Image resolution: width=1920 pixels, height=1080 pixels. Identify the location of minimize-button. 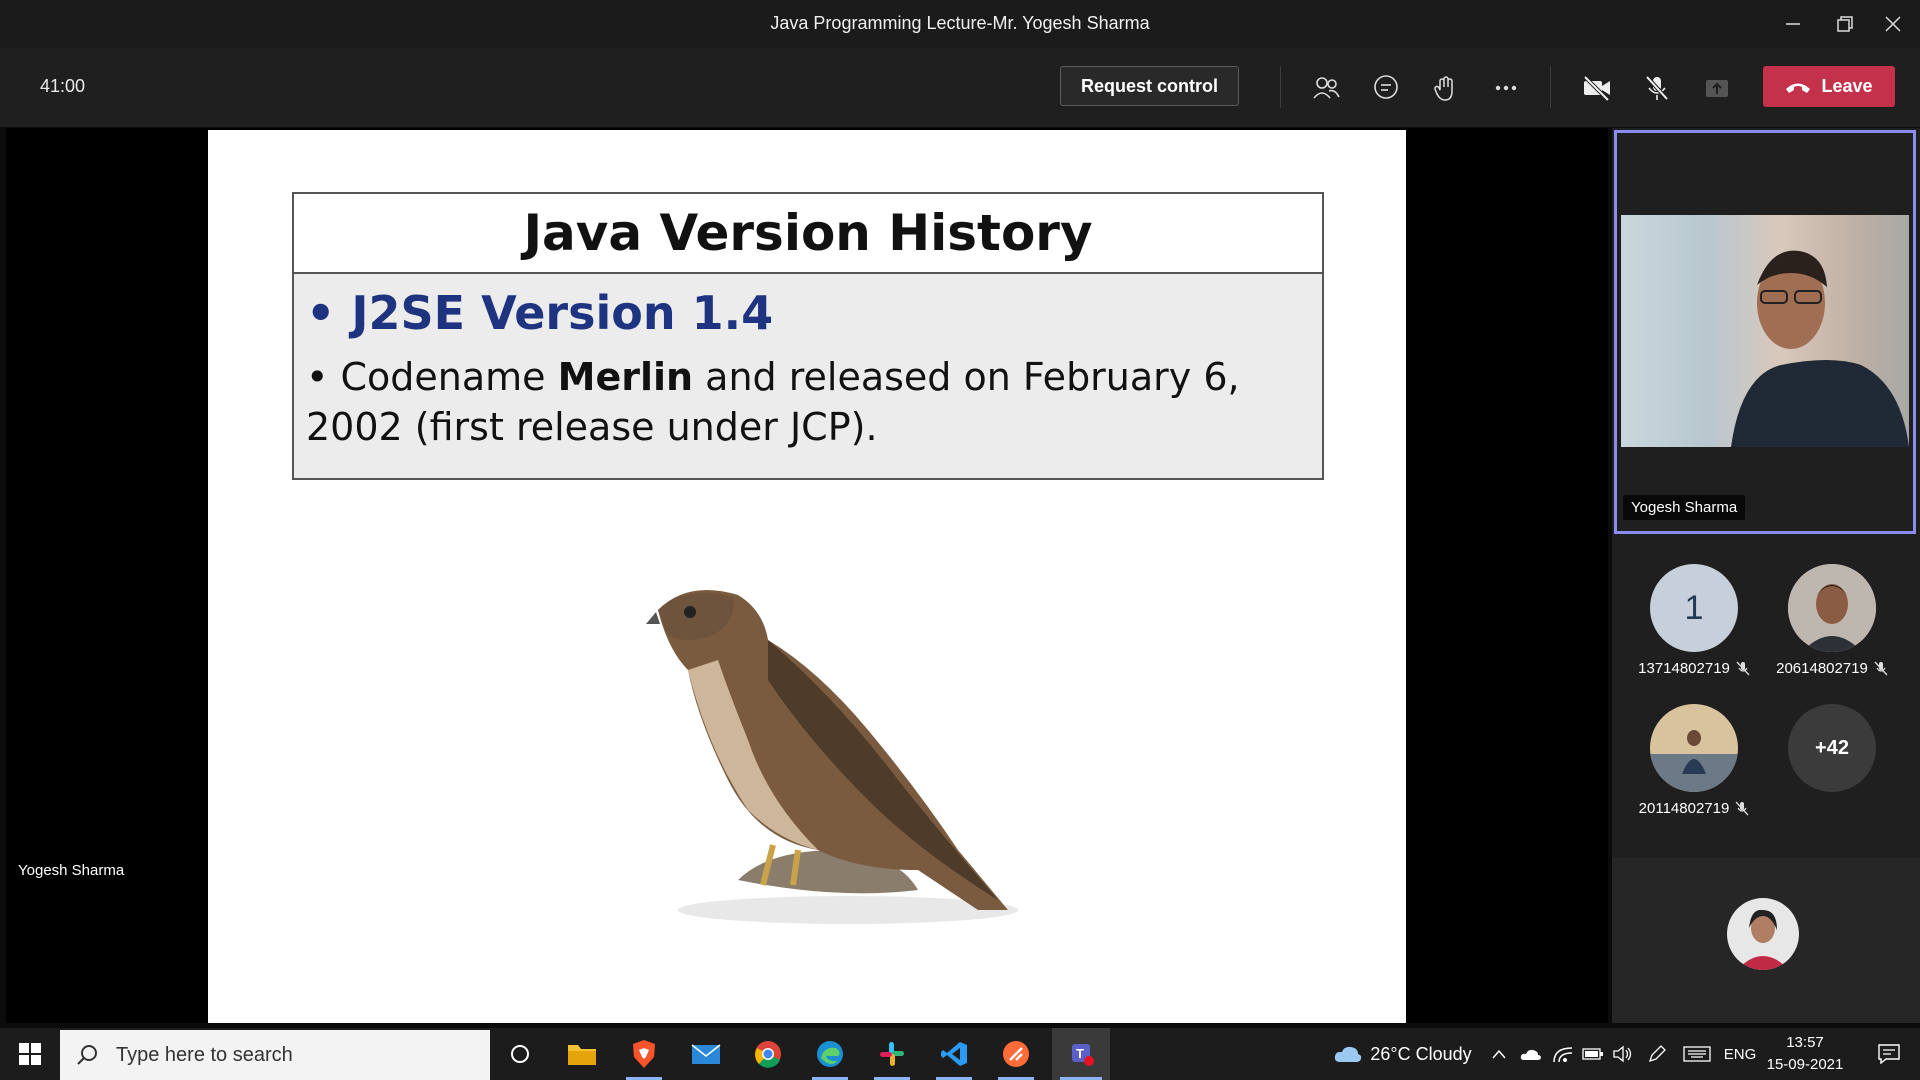
(1793, 24).